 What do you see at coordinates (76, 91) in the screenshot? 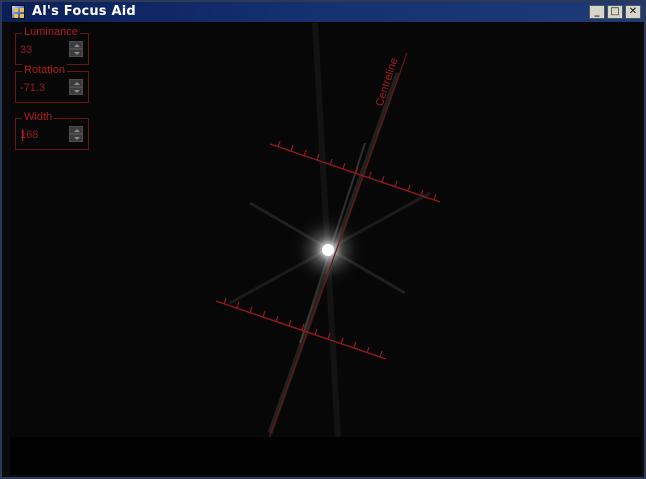
I see `rotation-down-button` at bounding box center [76, 91].